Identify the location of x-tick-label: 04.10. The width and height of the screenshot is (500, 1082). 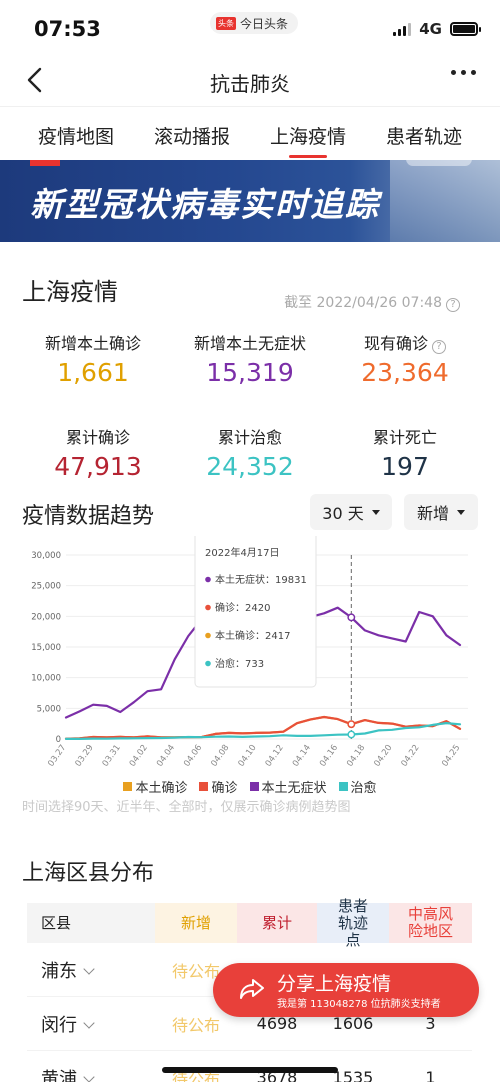
(248, 756).